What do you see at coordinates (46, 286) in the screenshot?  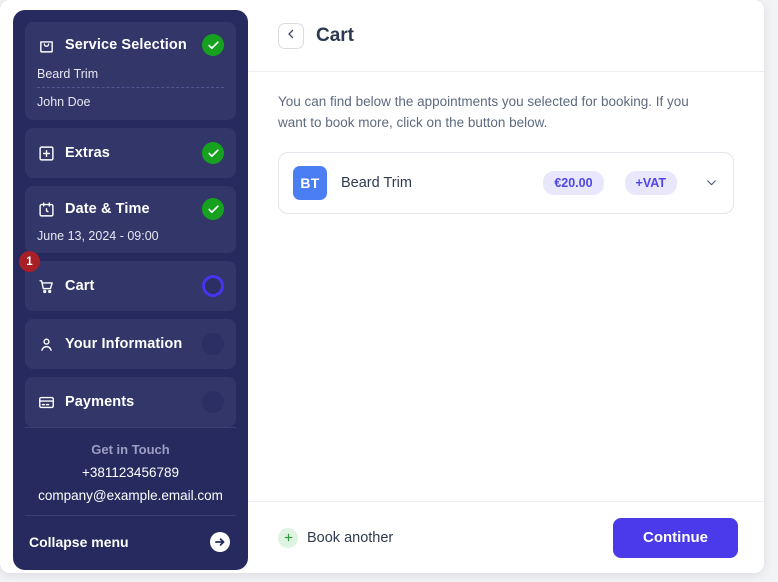 I see `shopping-cart-icon` at bounding box center [46, 286].